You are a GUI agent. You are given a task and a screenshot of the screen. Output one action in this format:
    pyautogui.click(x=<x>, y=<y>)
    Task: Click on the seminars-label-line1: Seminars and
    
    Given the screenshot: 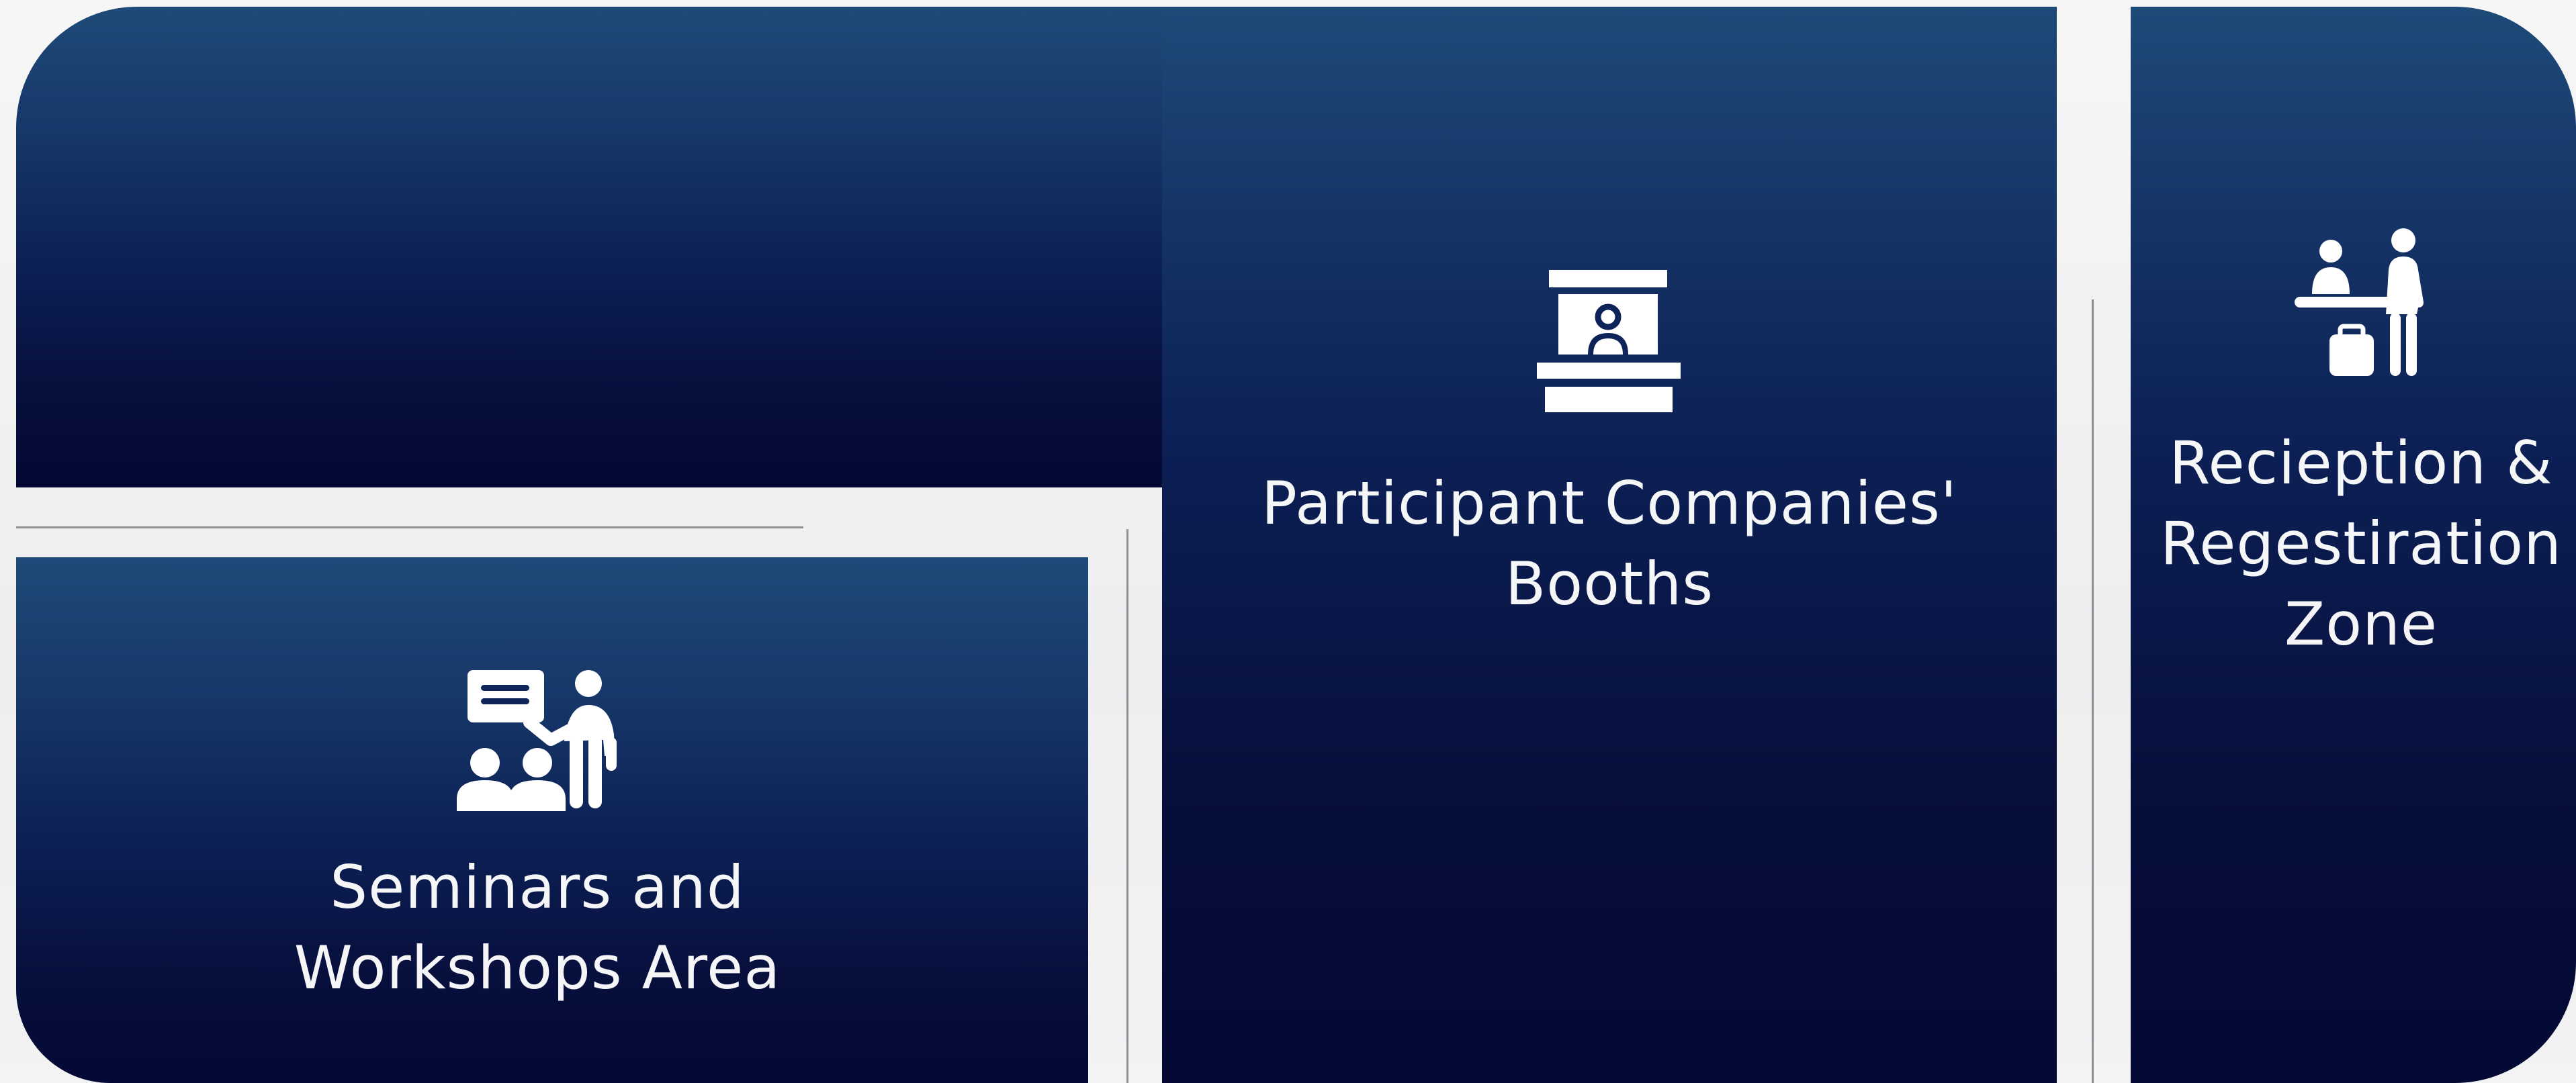 What is the action you would take?
    pyautogui.click(x=537, y=887)
    